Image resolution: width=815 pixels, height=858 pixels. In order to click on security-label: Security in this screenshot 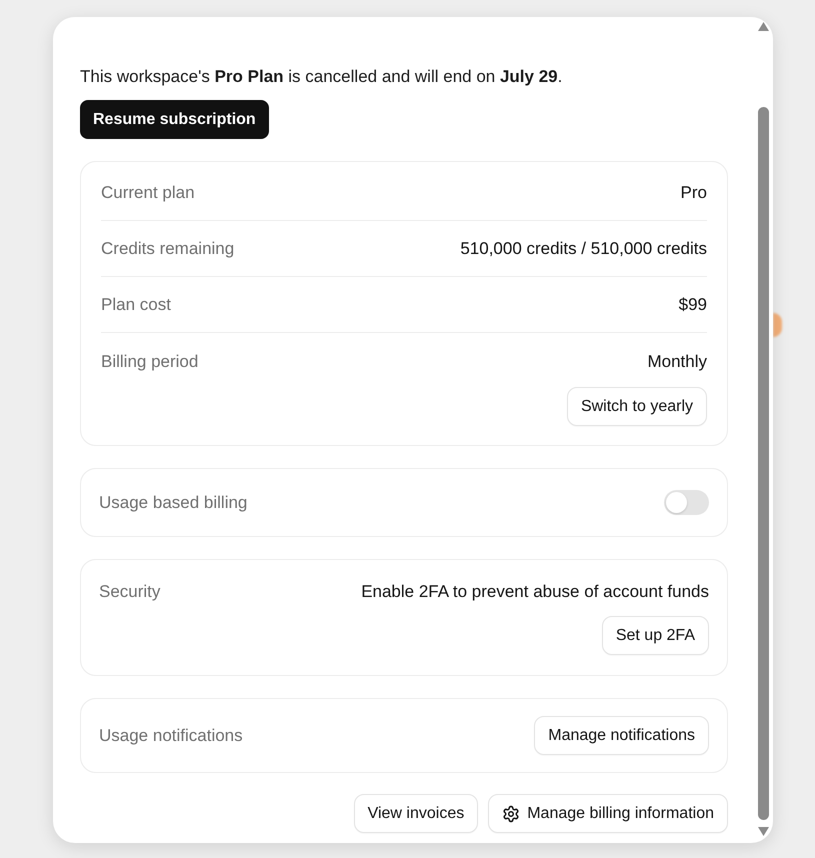, I will do `click(129, 592)`.